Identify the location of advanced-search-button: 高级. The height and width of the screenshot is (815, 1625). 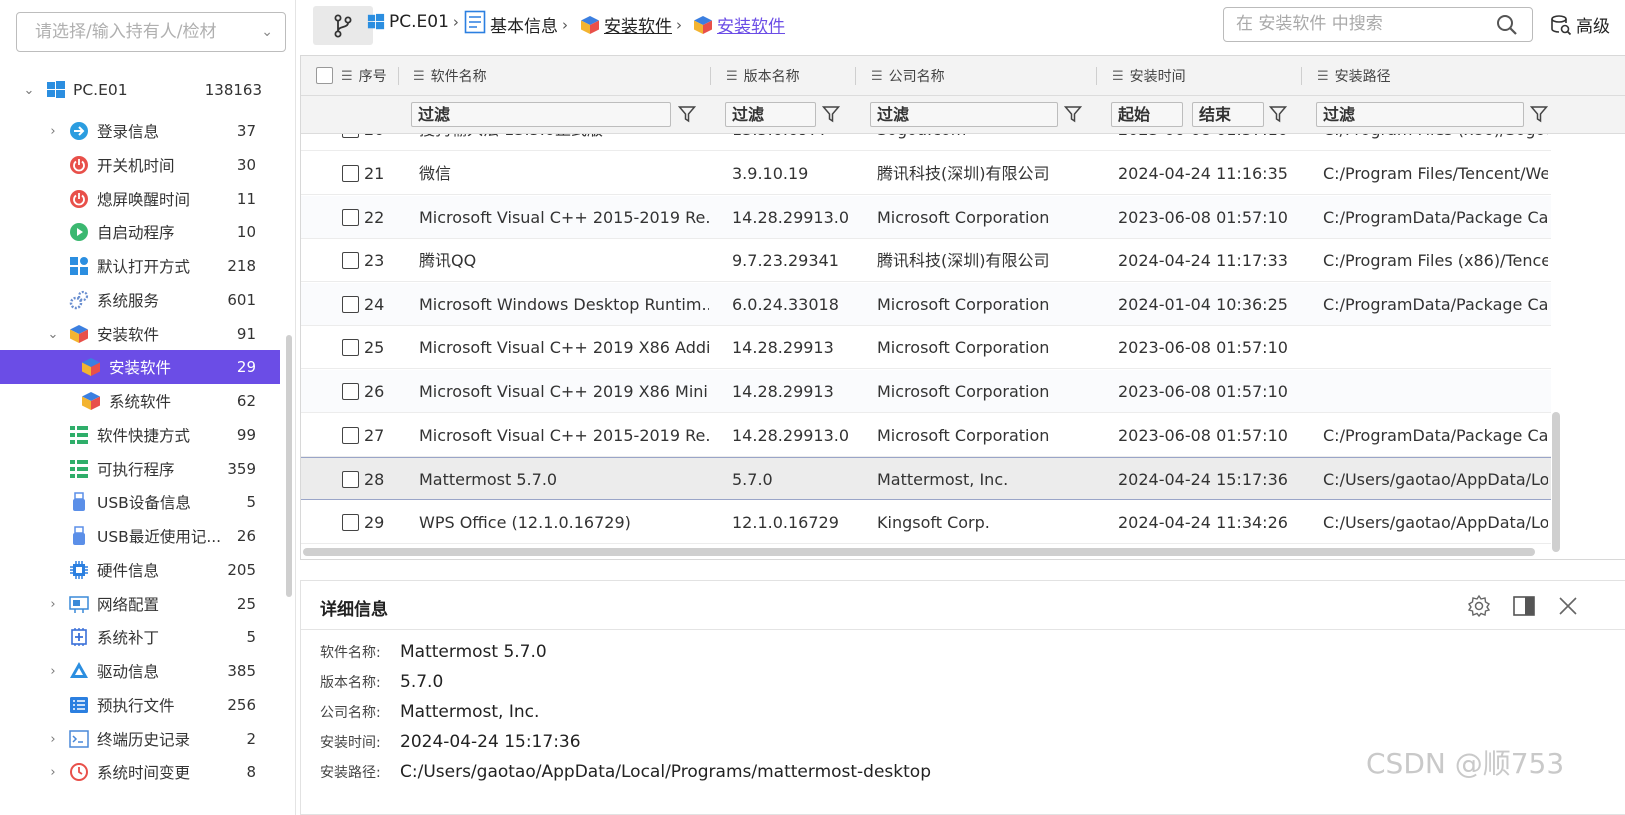
(1580, 24).